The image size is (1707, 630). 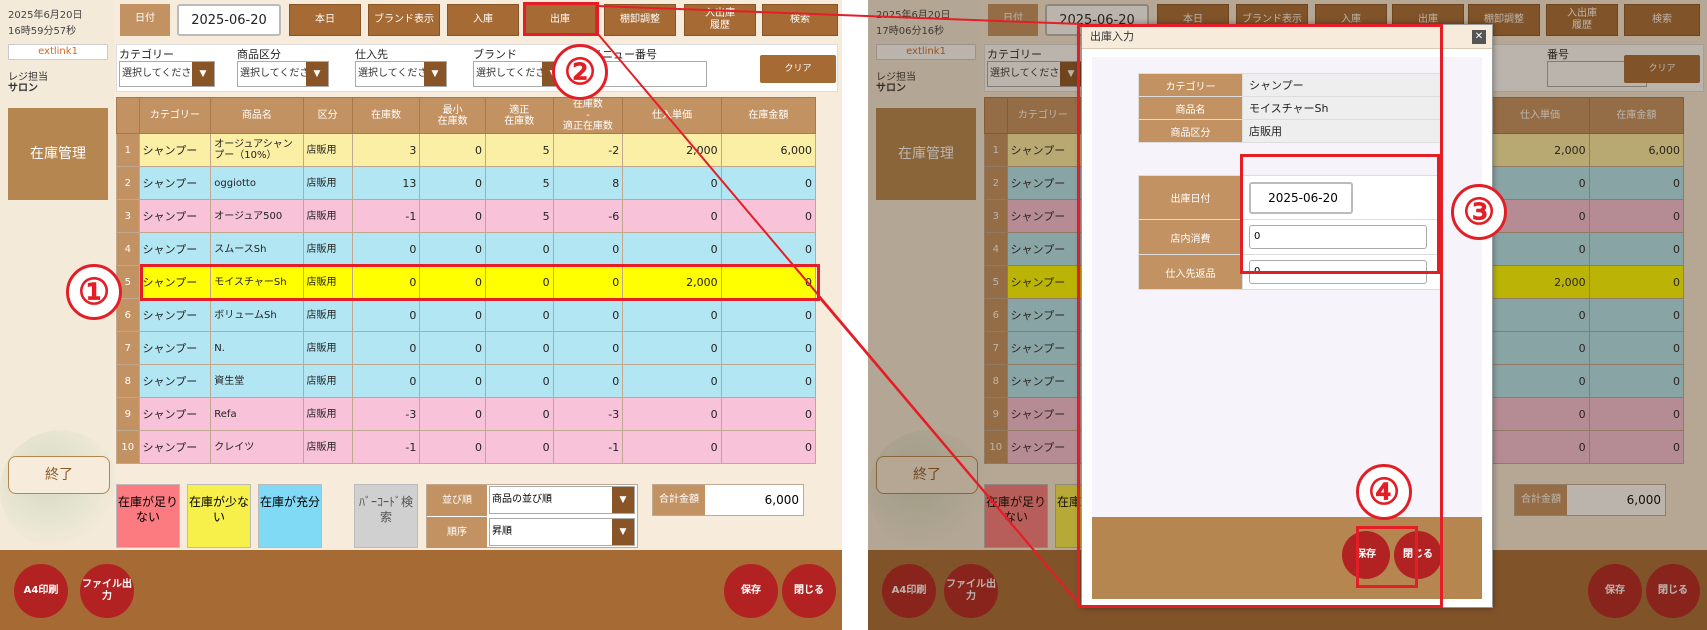 What do you see at coordinates (259, 54) in the screenshot?
I see `filter-kubun-label: 商品区分` at bounding box center [259, 54].